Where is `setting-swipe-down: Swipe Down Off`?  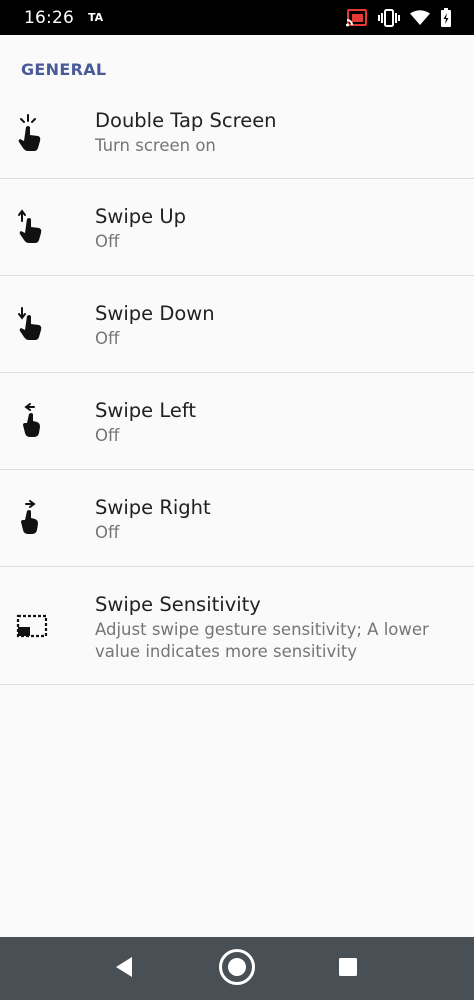 setting-swipe-down: Swipe Down Off is located at coordinates (237, 324).